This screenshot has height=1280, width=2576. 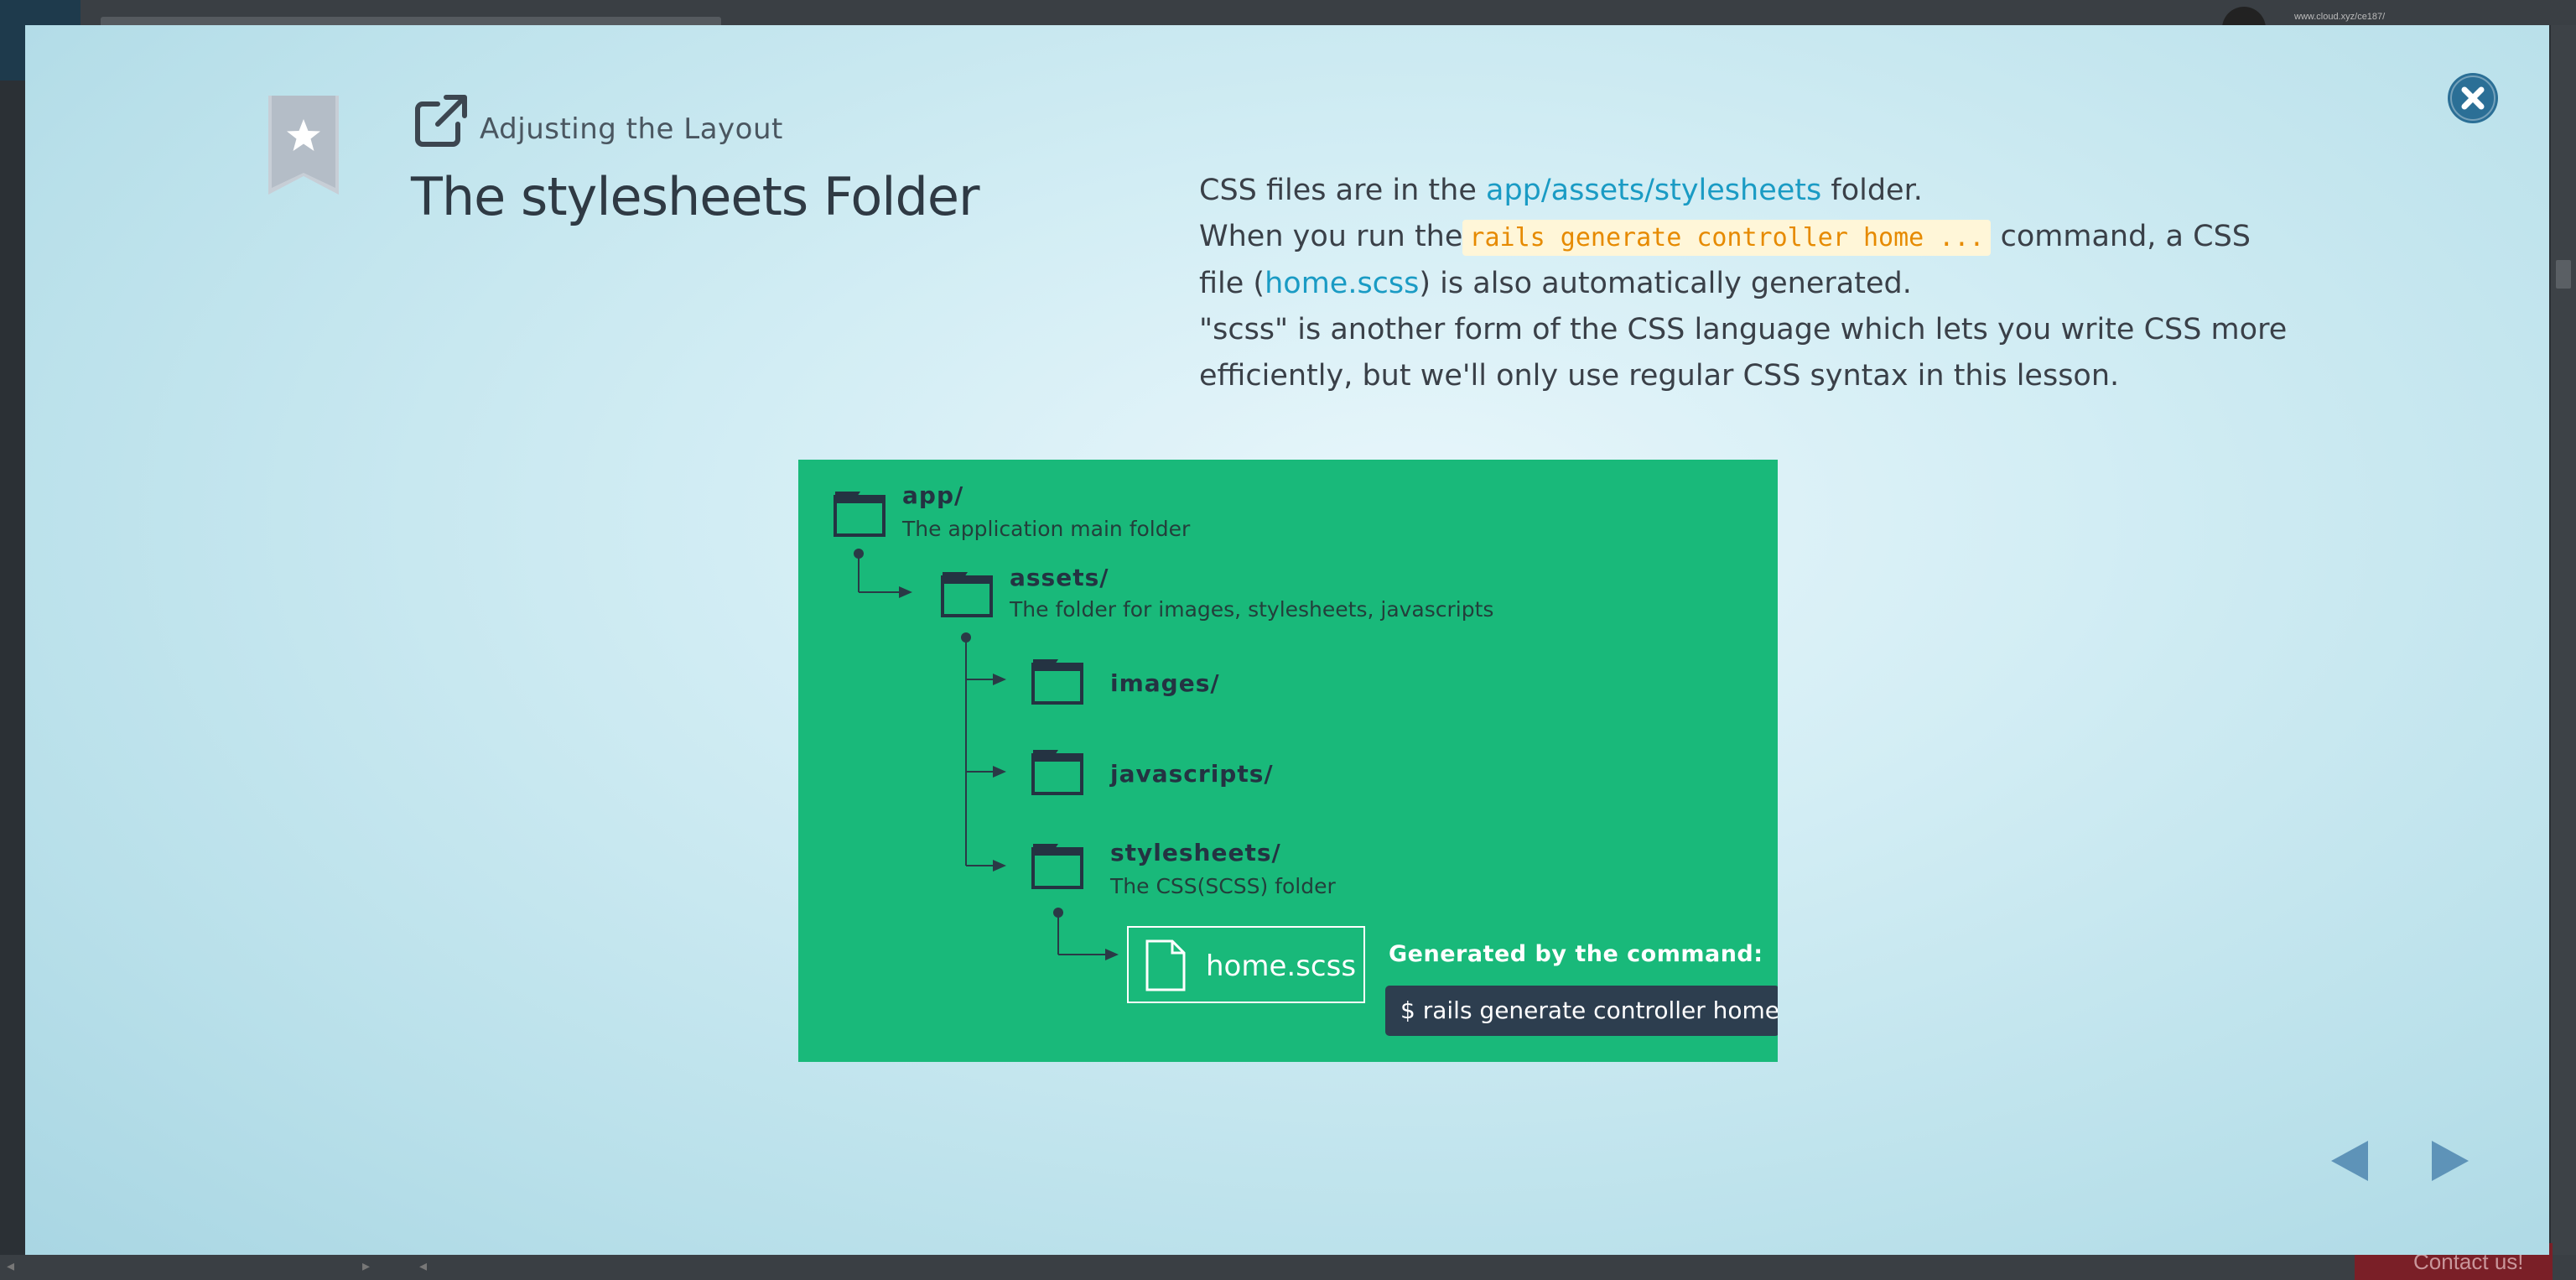 I want to click on folder-label-javascripts: javascripts/, so click(x=1192, y=774).